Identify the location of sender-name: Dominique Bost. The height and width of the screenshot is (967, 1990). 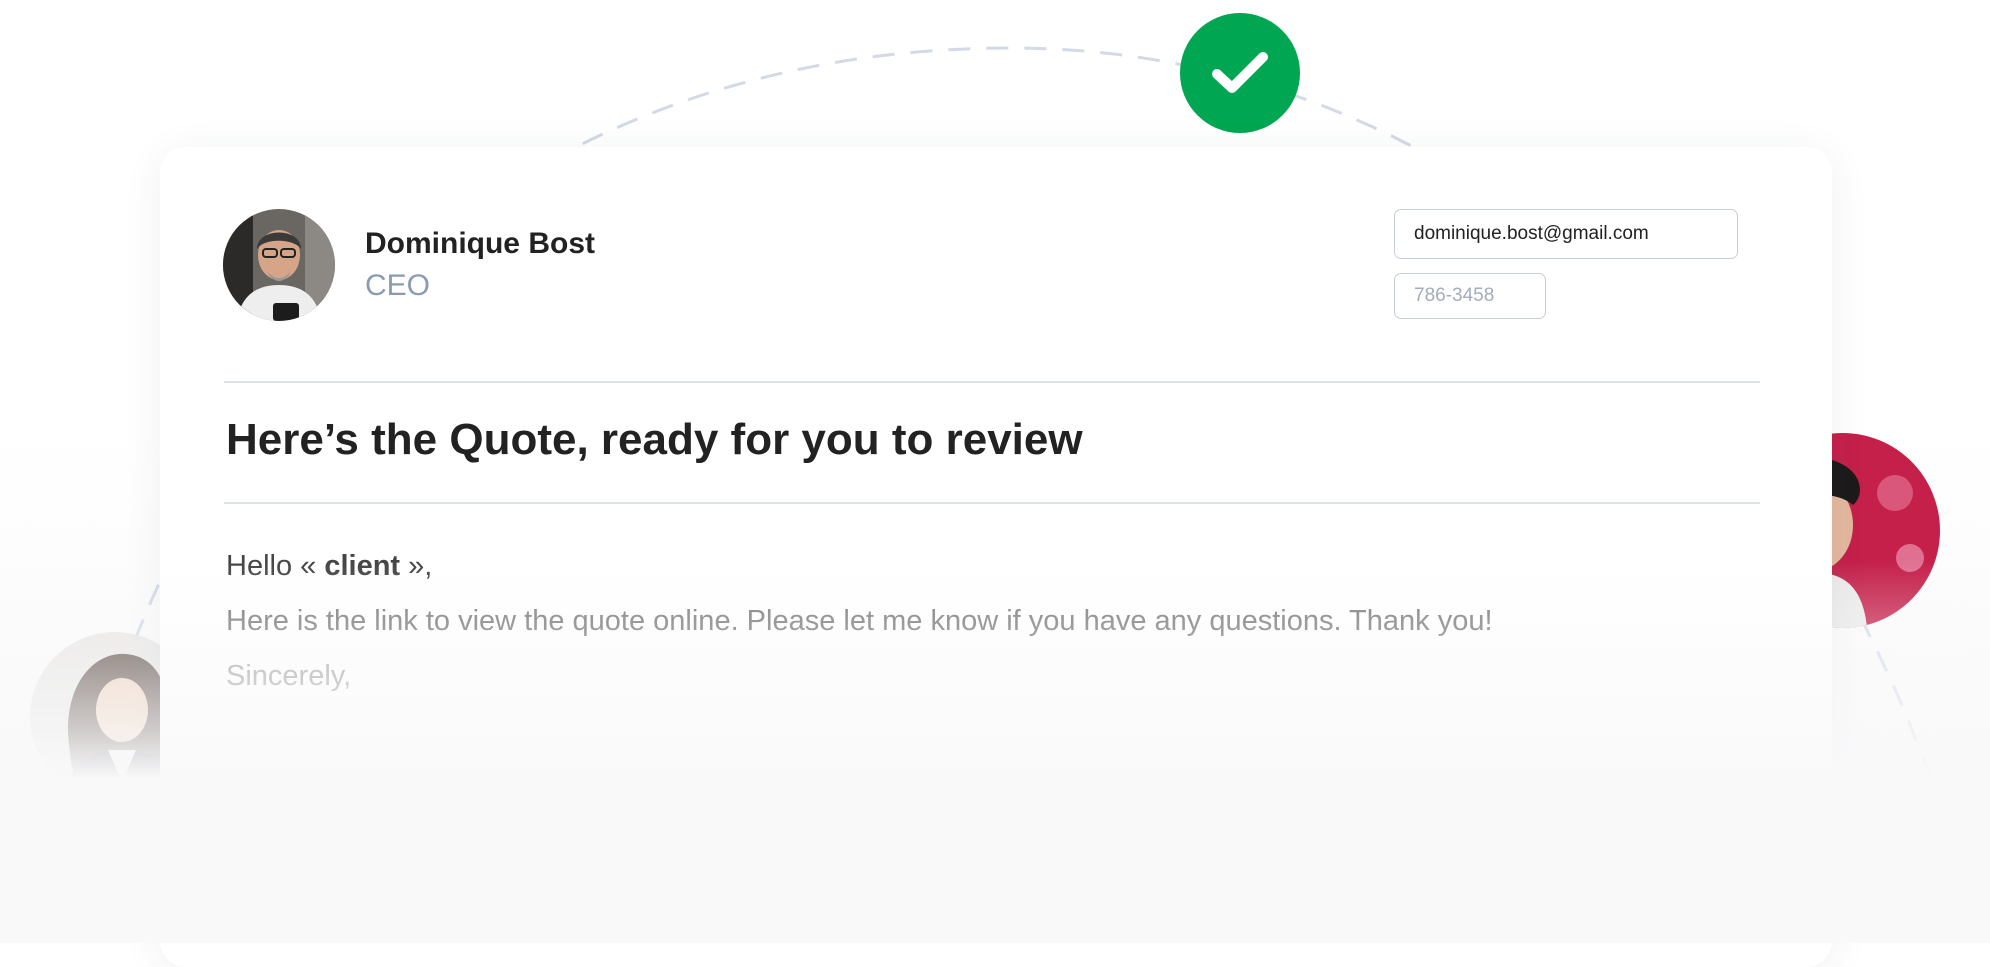
(480, 243).